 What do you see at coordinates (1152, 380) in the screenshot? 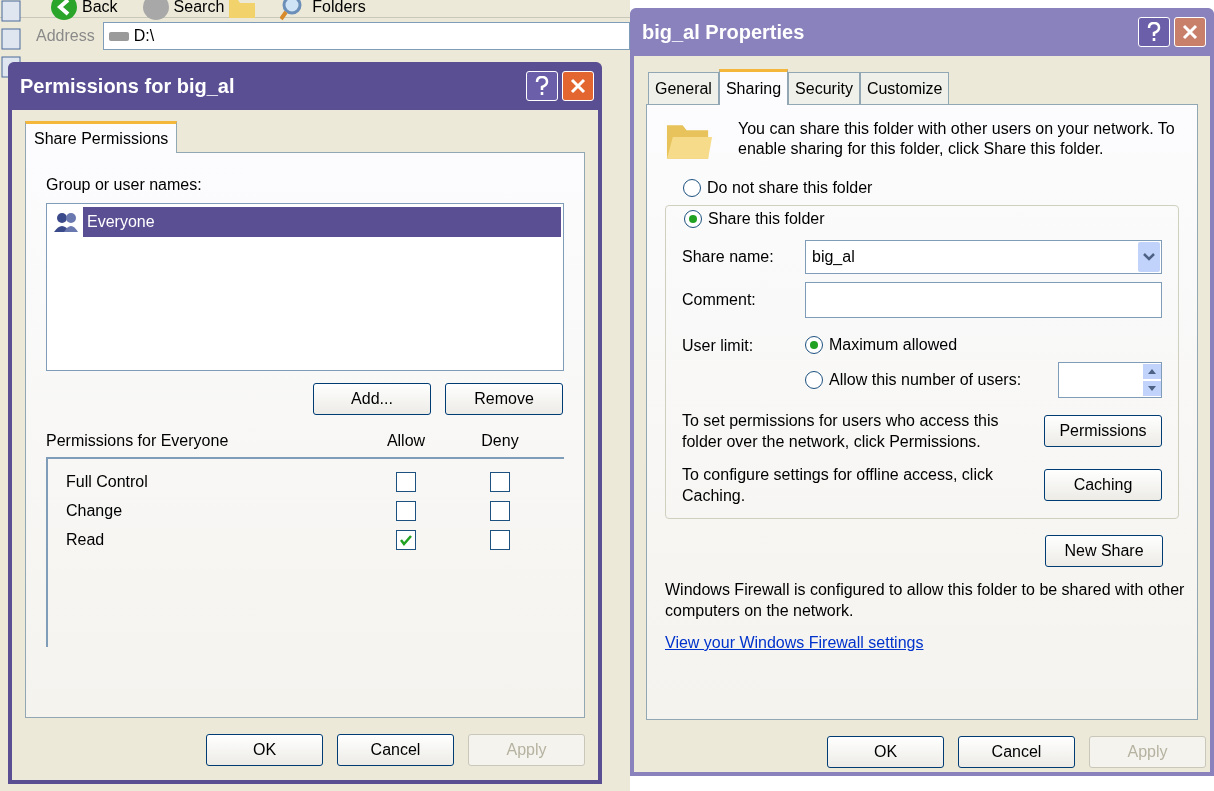
I see `spinner-arrows-icon` at bounding box center [1152, 380].